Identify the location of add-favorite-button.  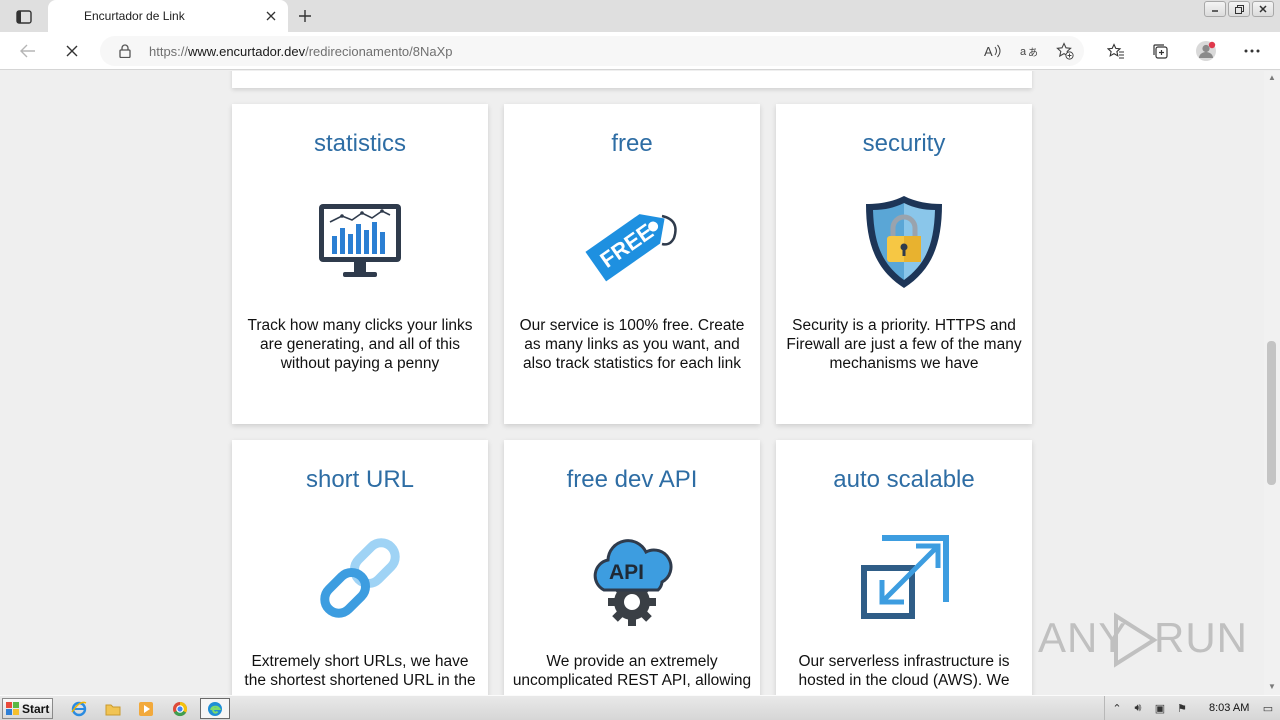
(1065, 51).